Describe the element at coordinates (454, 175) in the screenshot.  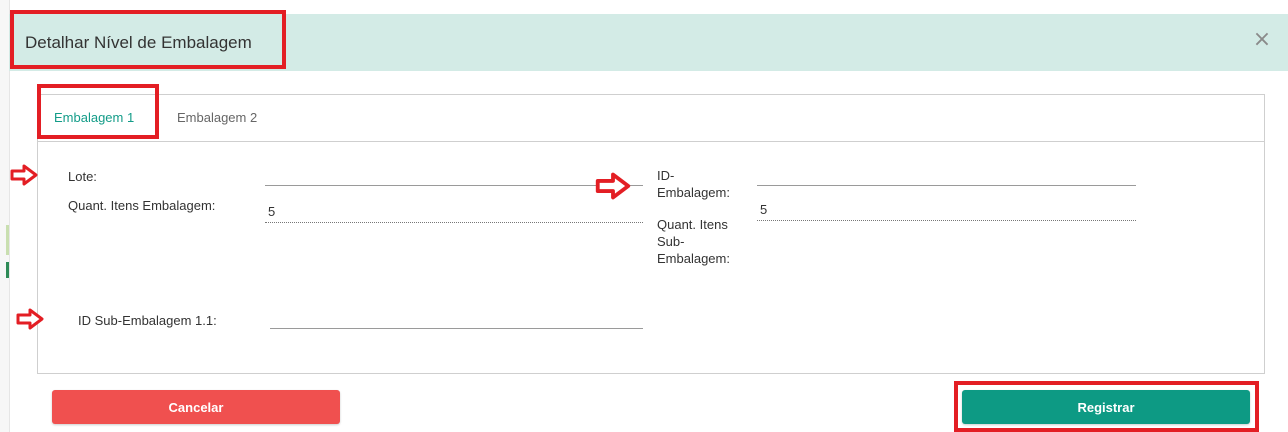
I see `lote-input` at that location.